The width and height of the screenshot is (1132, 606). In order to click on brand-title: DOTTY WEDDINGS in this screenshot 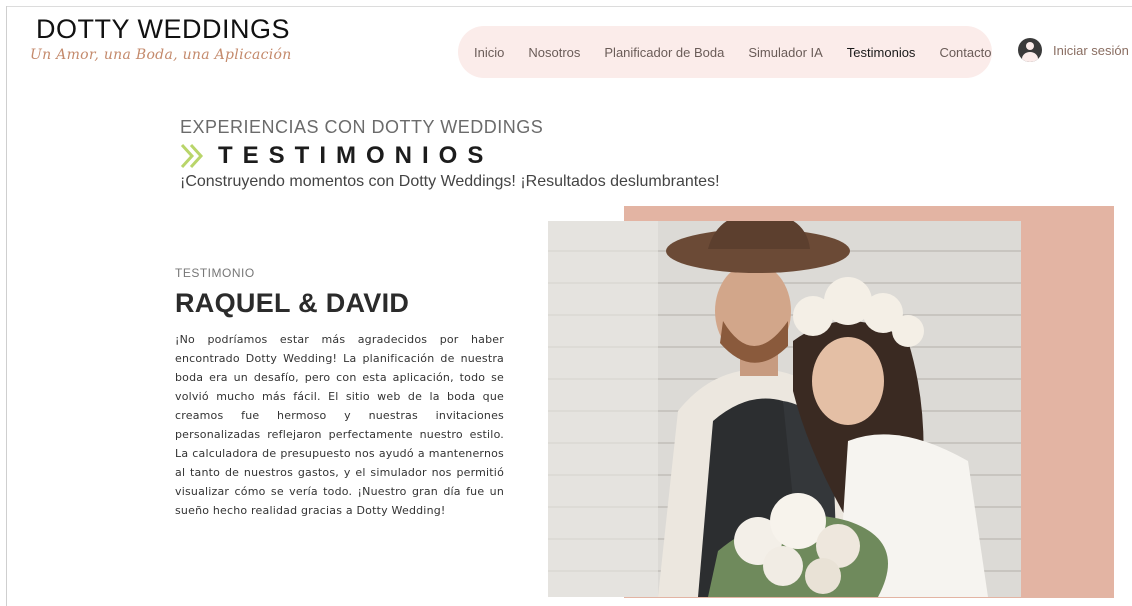, I will do `click(163, 29)`.